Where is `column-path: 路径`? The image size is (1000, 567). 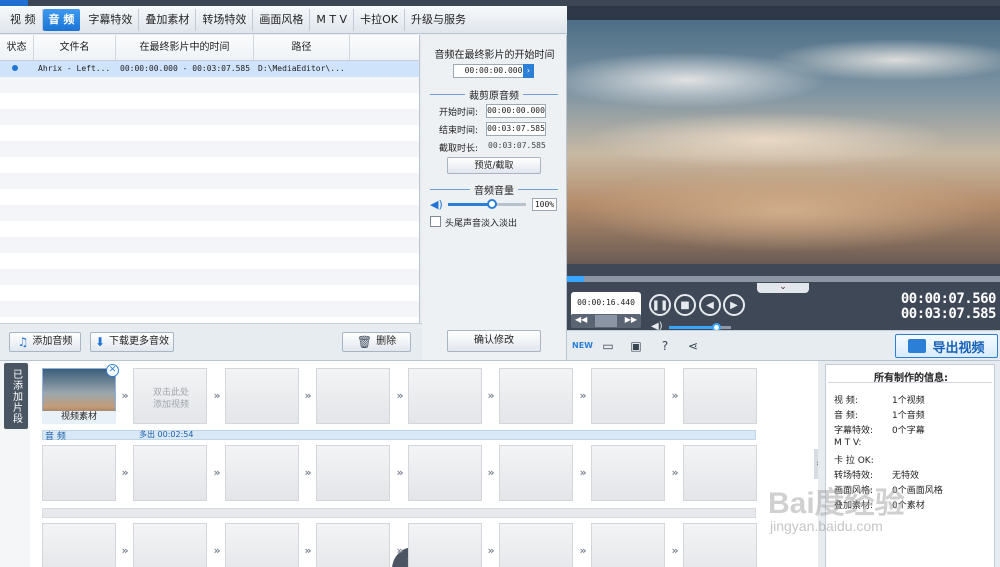
column-path: 路径 is located at coordinates (302, 47).